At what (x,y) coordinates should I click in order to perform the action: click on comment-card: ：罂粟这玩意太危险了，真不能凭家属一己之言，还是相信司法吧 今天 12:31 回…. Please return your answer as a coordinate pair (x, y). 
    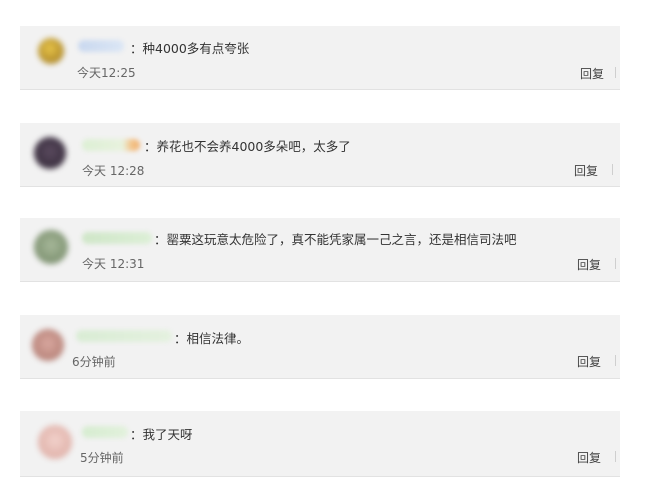
    Looking at the image, I should click on (320, 250).